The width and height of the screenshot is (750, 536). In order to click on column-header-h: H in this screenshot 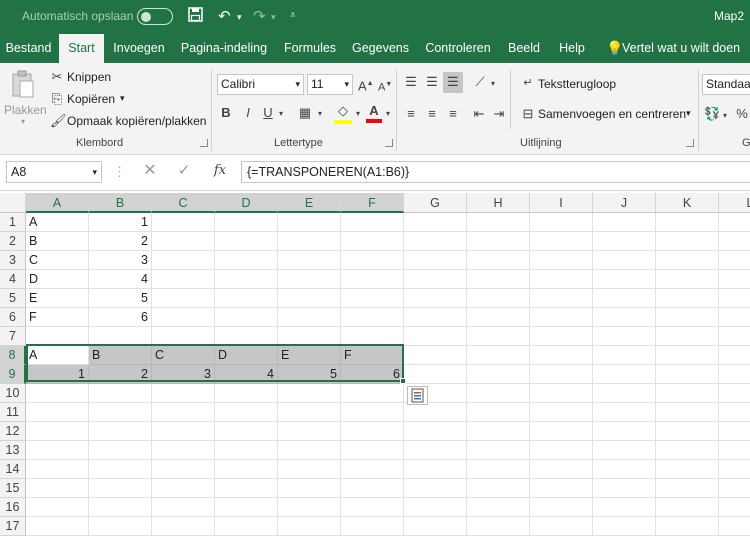, I will do `click(498, 203)`.